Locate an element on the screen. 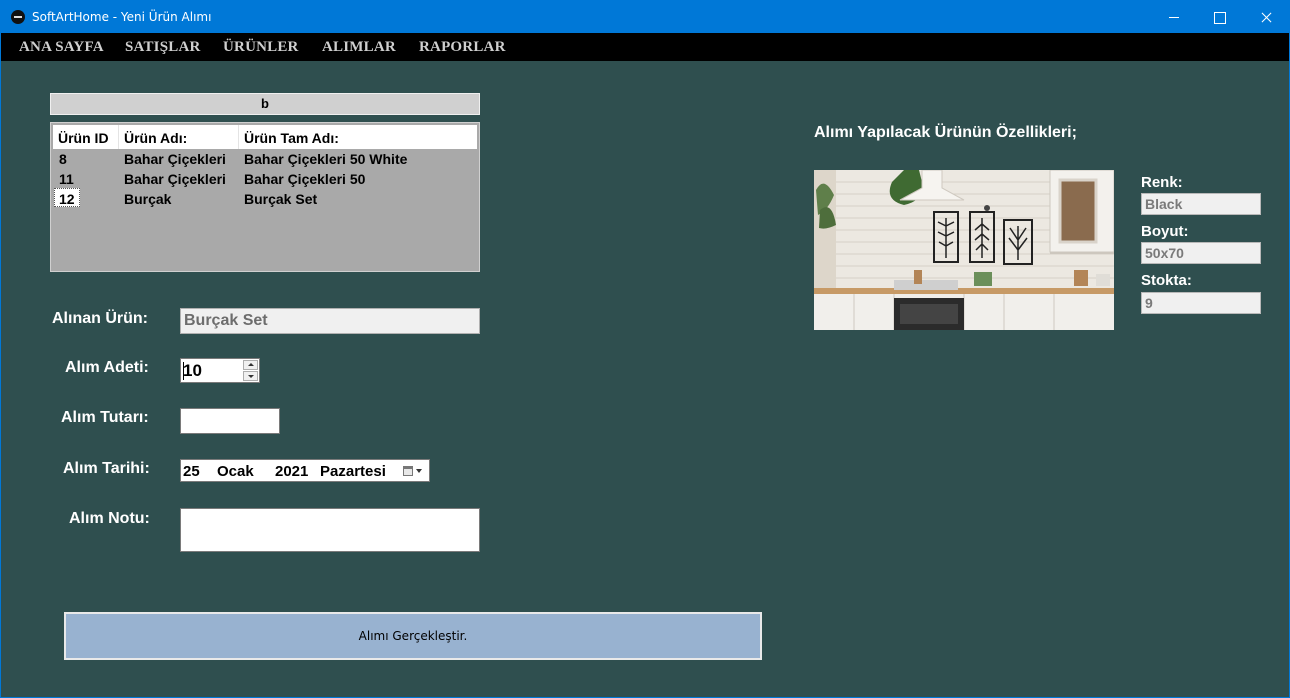  menu-item-urunler: ÜRÜNLER is located at coordinates (261, 47).